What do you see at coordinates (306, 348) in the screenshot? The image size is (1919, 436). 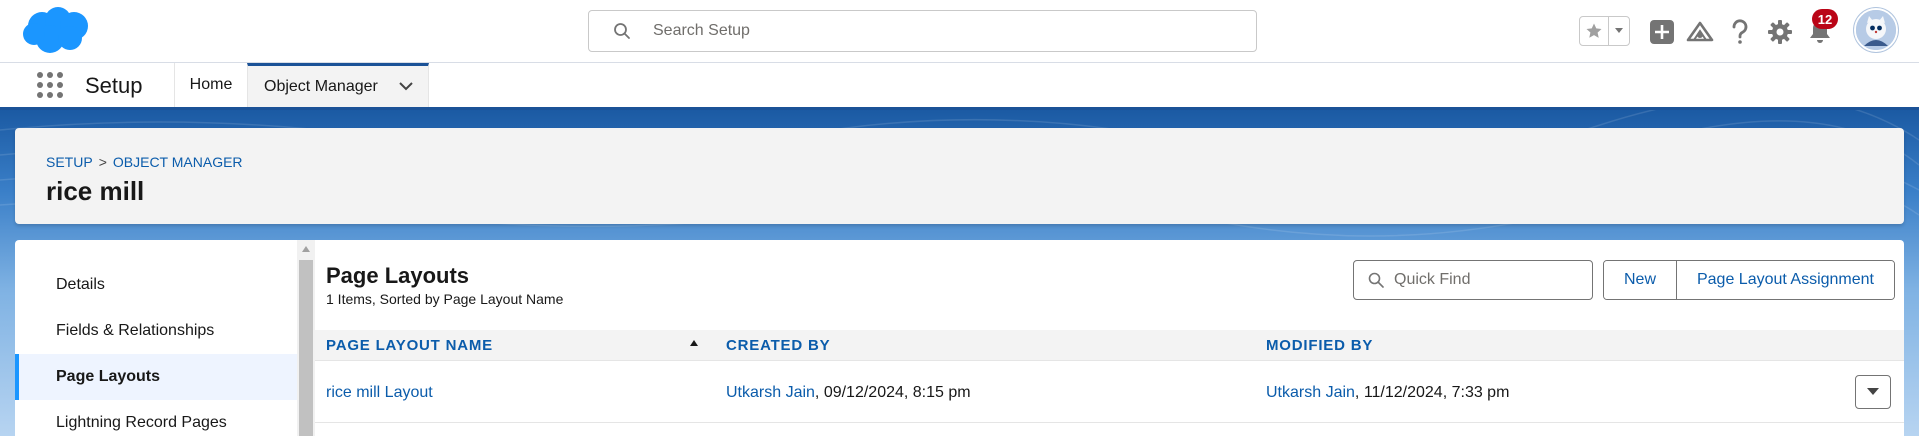 I see `scrollbar-thumb` at bounding box center [306, 348].